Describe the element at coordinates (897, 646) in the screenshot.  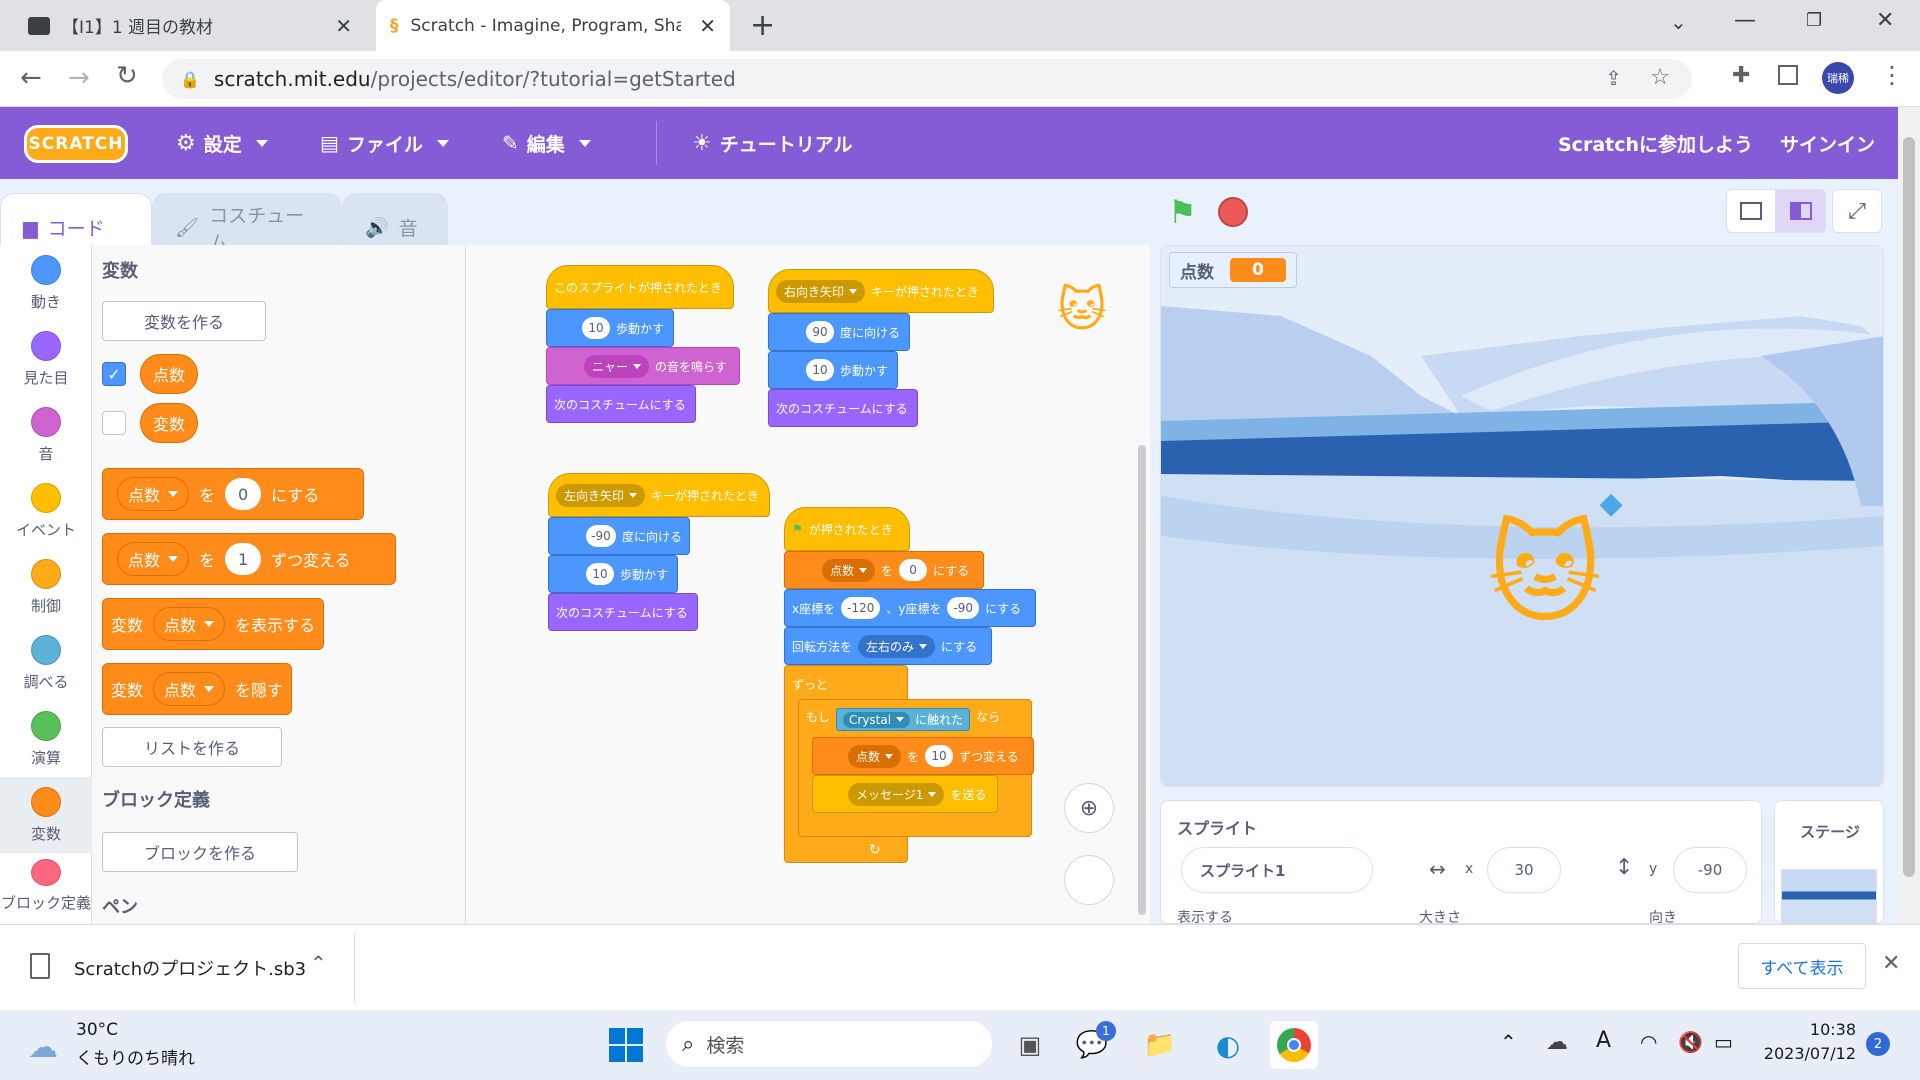
I see `rotation-dropdown: 左右のみ` at that location.